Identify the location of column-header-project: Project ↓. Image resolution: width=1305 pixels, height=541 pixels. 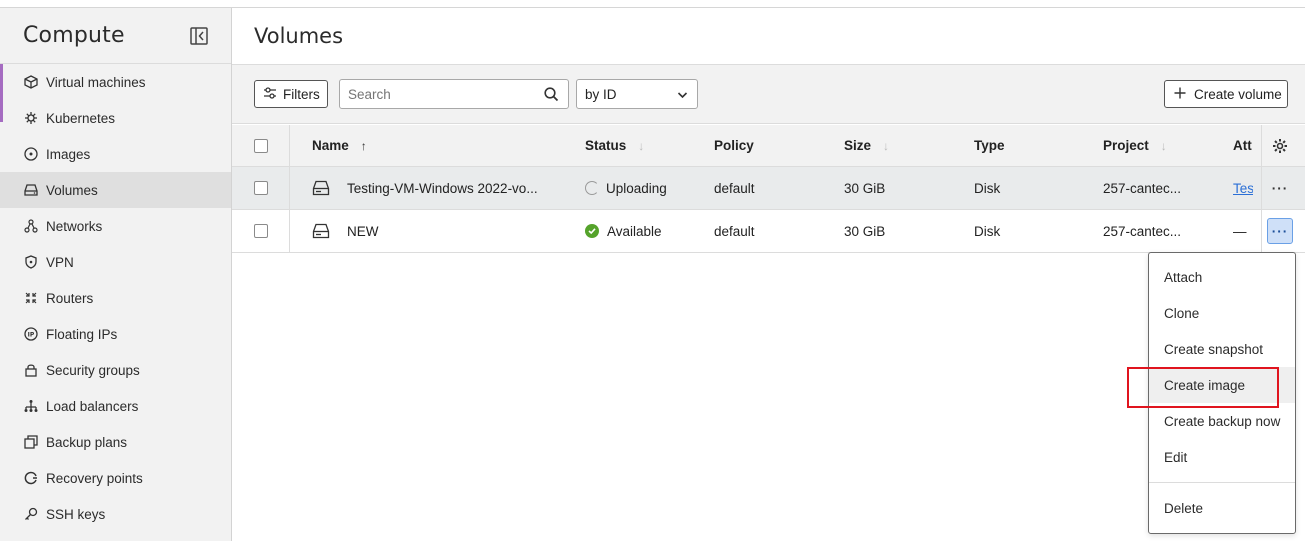
(1135, 145).